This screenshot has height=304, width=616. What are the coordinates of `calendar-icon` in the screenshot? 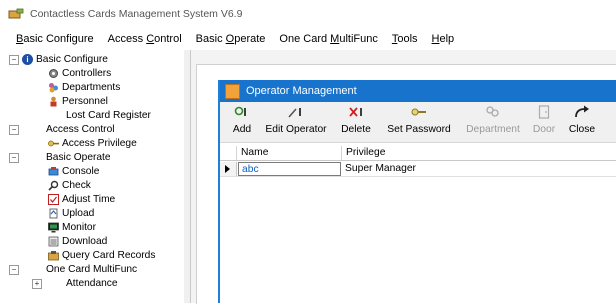 It's located at (53, 199).